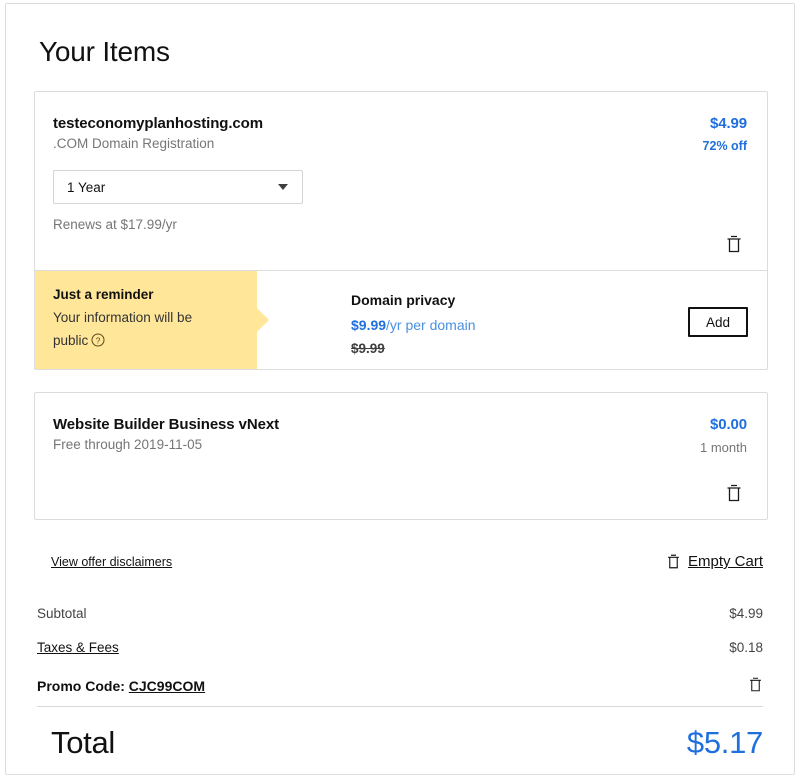 Image resolution: width=801 pixels, height=779 pixels. What do you see at coordinates (128, 444) in the screenshot?
I see `item-description: Free through 2019-11-05` at bounding box center [128, 444].